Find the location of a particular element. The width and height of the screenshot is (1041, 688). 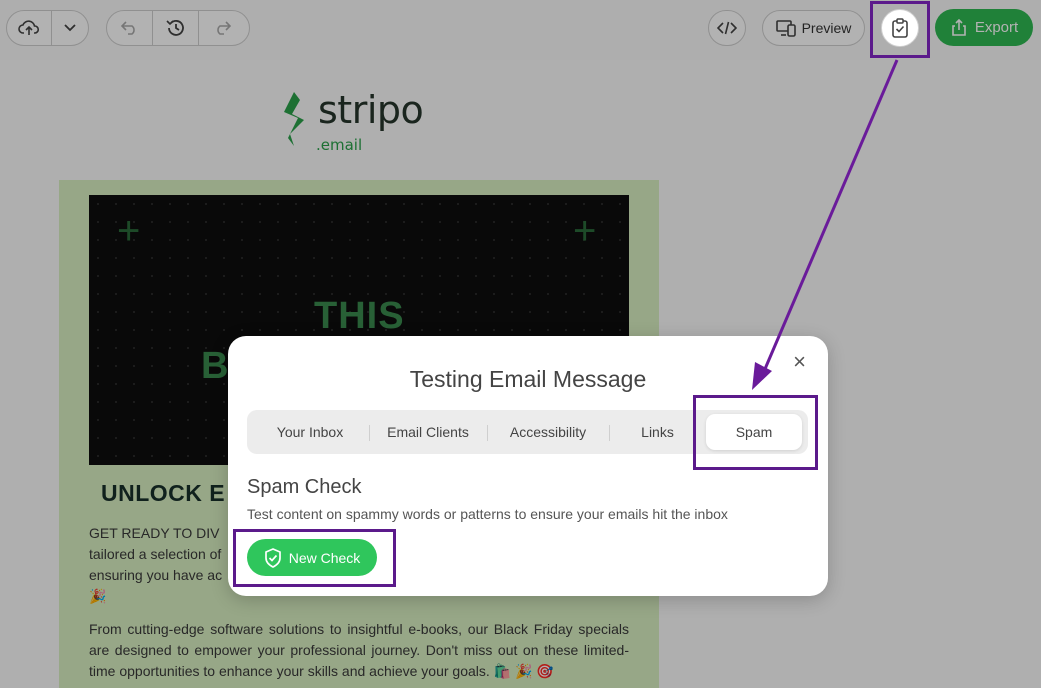

tab-your-inbox: Your Inbox is located at coordinates (310, 432).